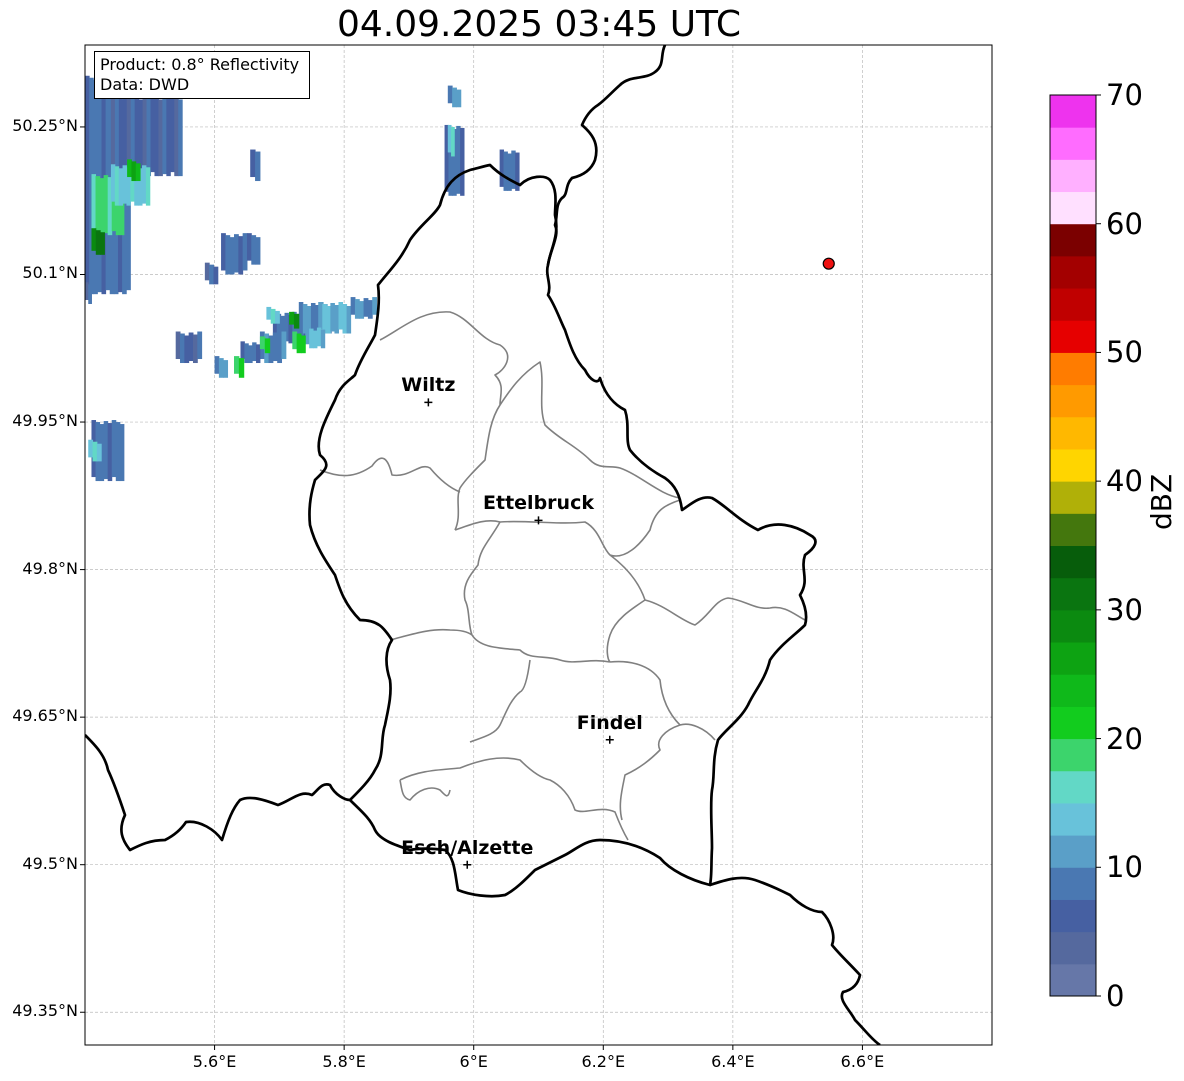 The image size is (1184, 1081). I want to click on lat-tick-label: 49.5°N, so click(50, 863).